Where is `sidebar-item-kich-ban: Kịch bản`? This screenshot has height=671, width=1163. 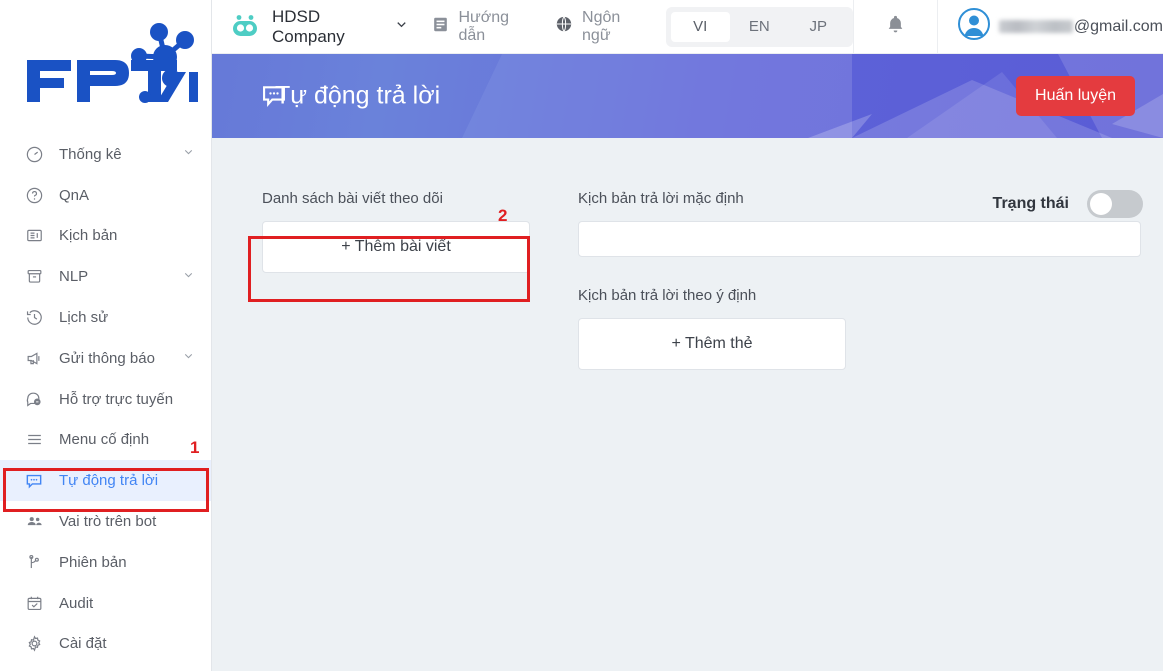
sidebar-item-kich-ban: Kịch bản is located at coordinates (105, 236).